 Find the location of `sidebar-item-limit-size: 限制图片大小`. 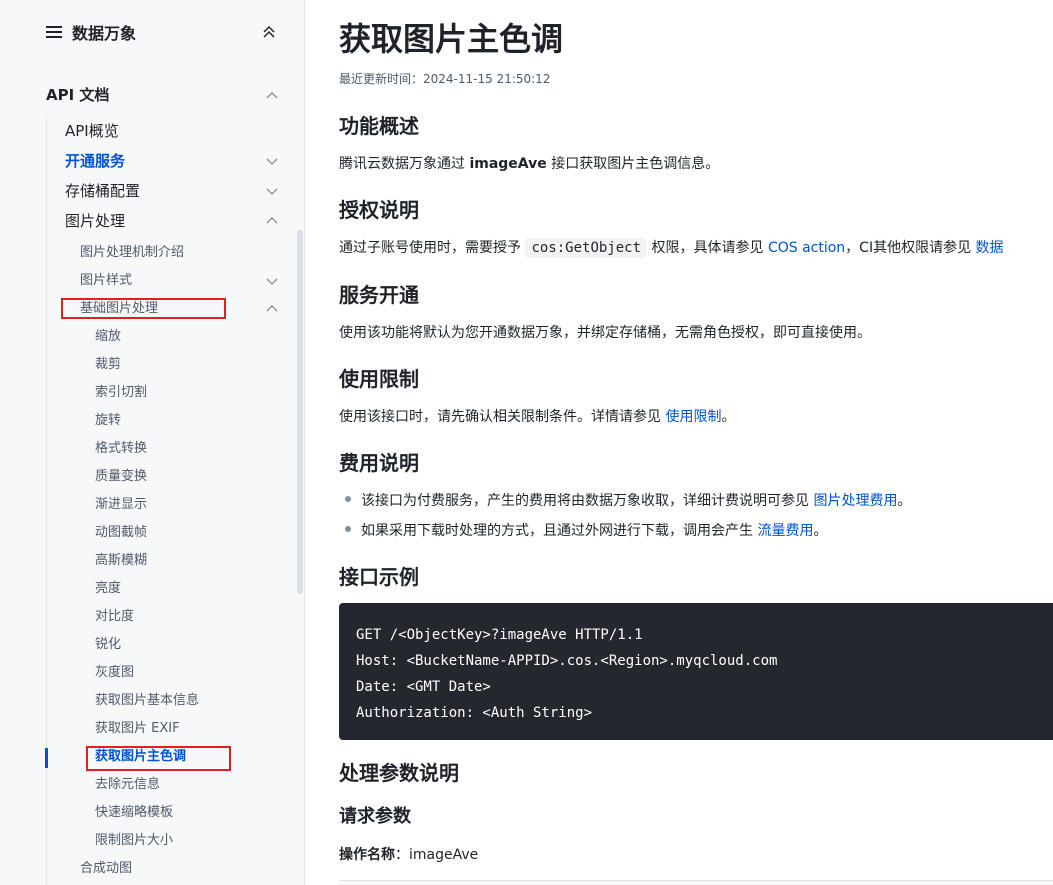

sidebar-item-limit-size: 限制图片大小 is located at coordinates (186, 841).